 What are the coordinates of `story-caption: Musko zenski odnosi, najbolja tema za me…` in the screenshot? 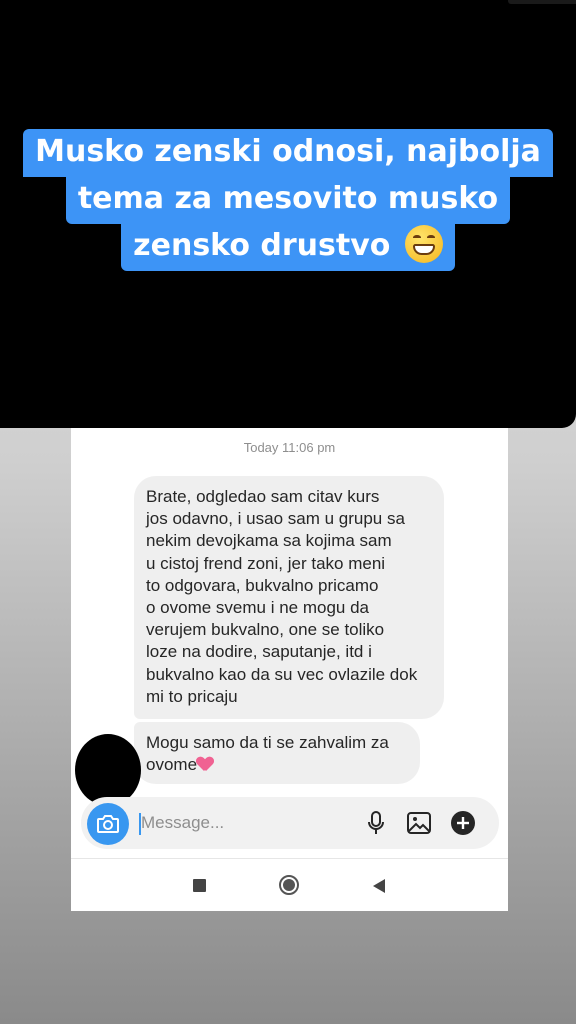 It's located at (288, 200).